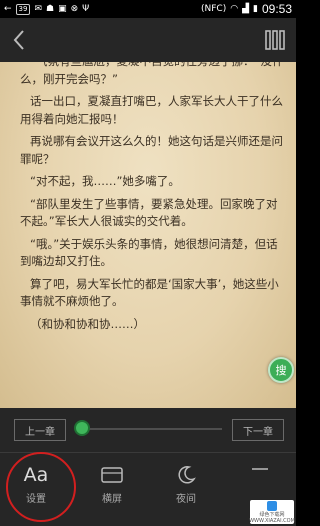  Describe the element at coordinates (38, 9) in the screenshot. I see `message-icon: ✉` at that location.